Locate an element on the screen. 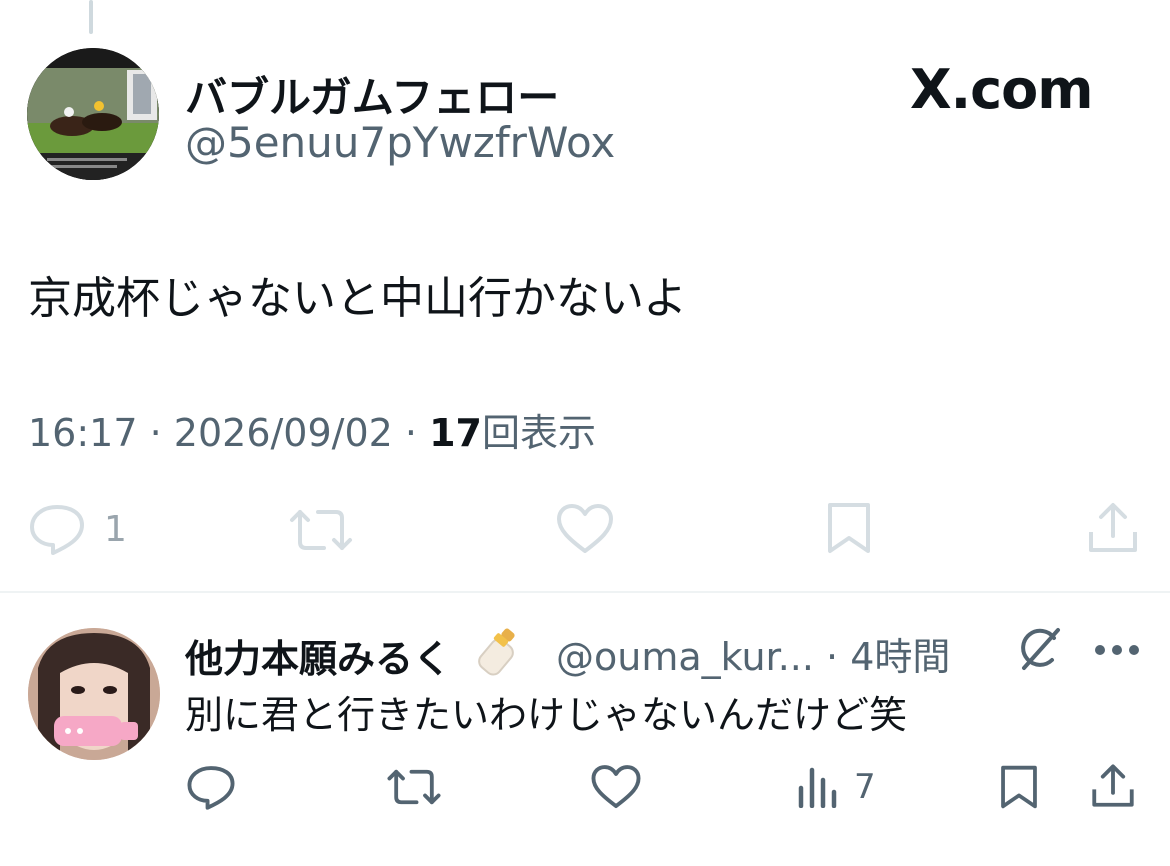 The height and width of the screenshot is (866, 1170). views-count: 7 is located at coordinates (865, 787).